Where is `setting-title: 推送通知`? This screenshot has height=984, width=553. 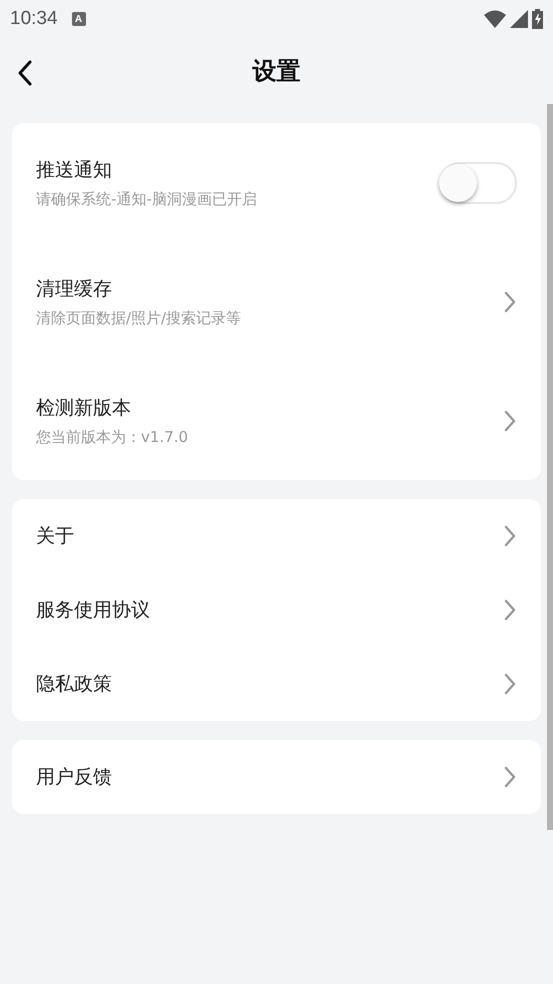 setting-title: 推送通知 is located at coordinates (237, 169).